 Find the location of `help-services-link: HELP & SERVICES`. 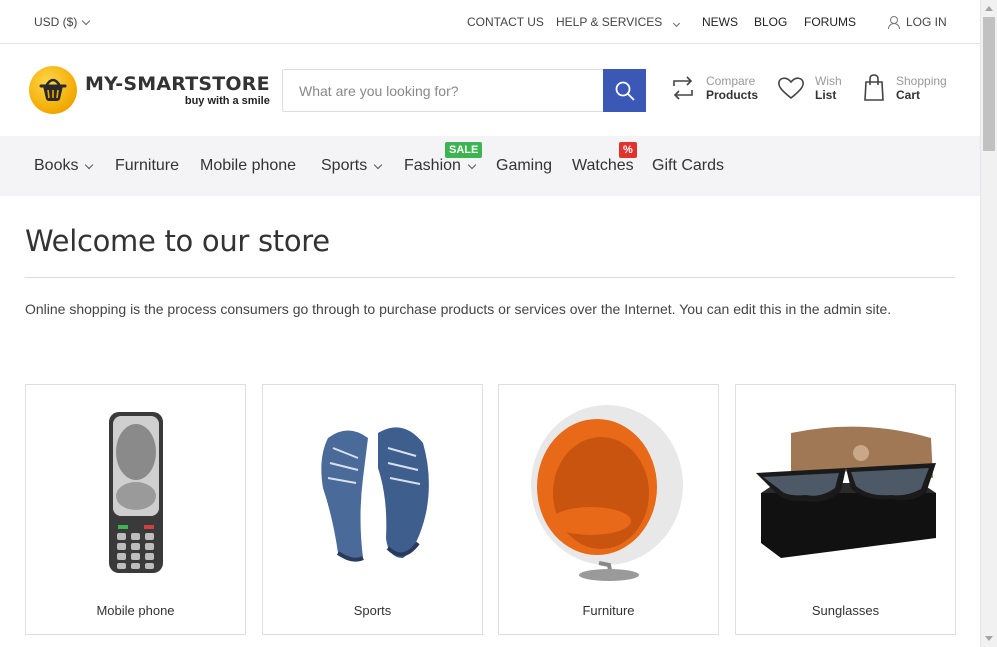

help-services-link: HELP & SERVICES is located at coordinates (618, 22).